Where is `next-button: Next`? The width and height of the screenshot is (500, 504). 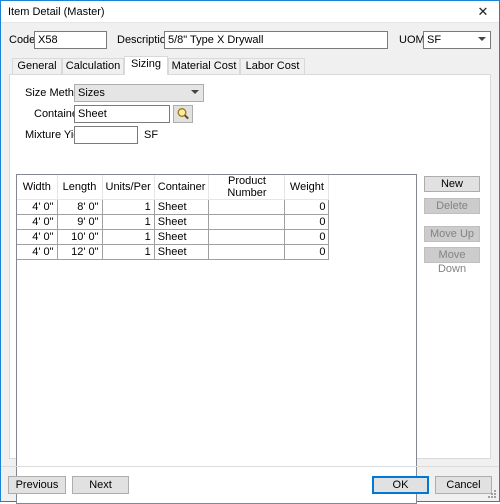 next-button: Next is located at coordinates (100, 485).